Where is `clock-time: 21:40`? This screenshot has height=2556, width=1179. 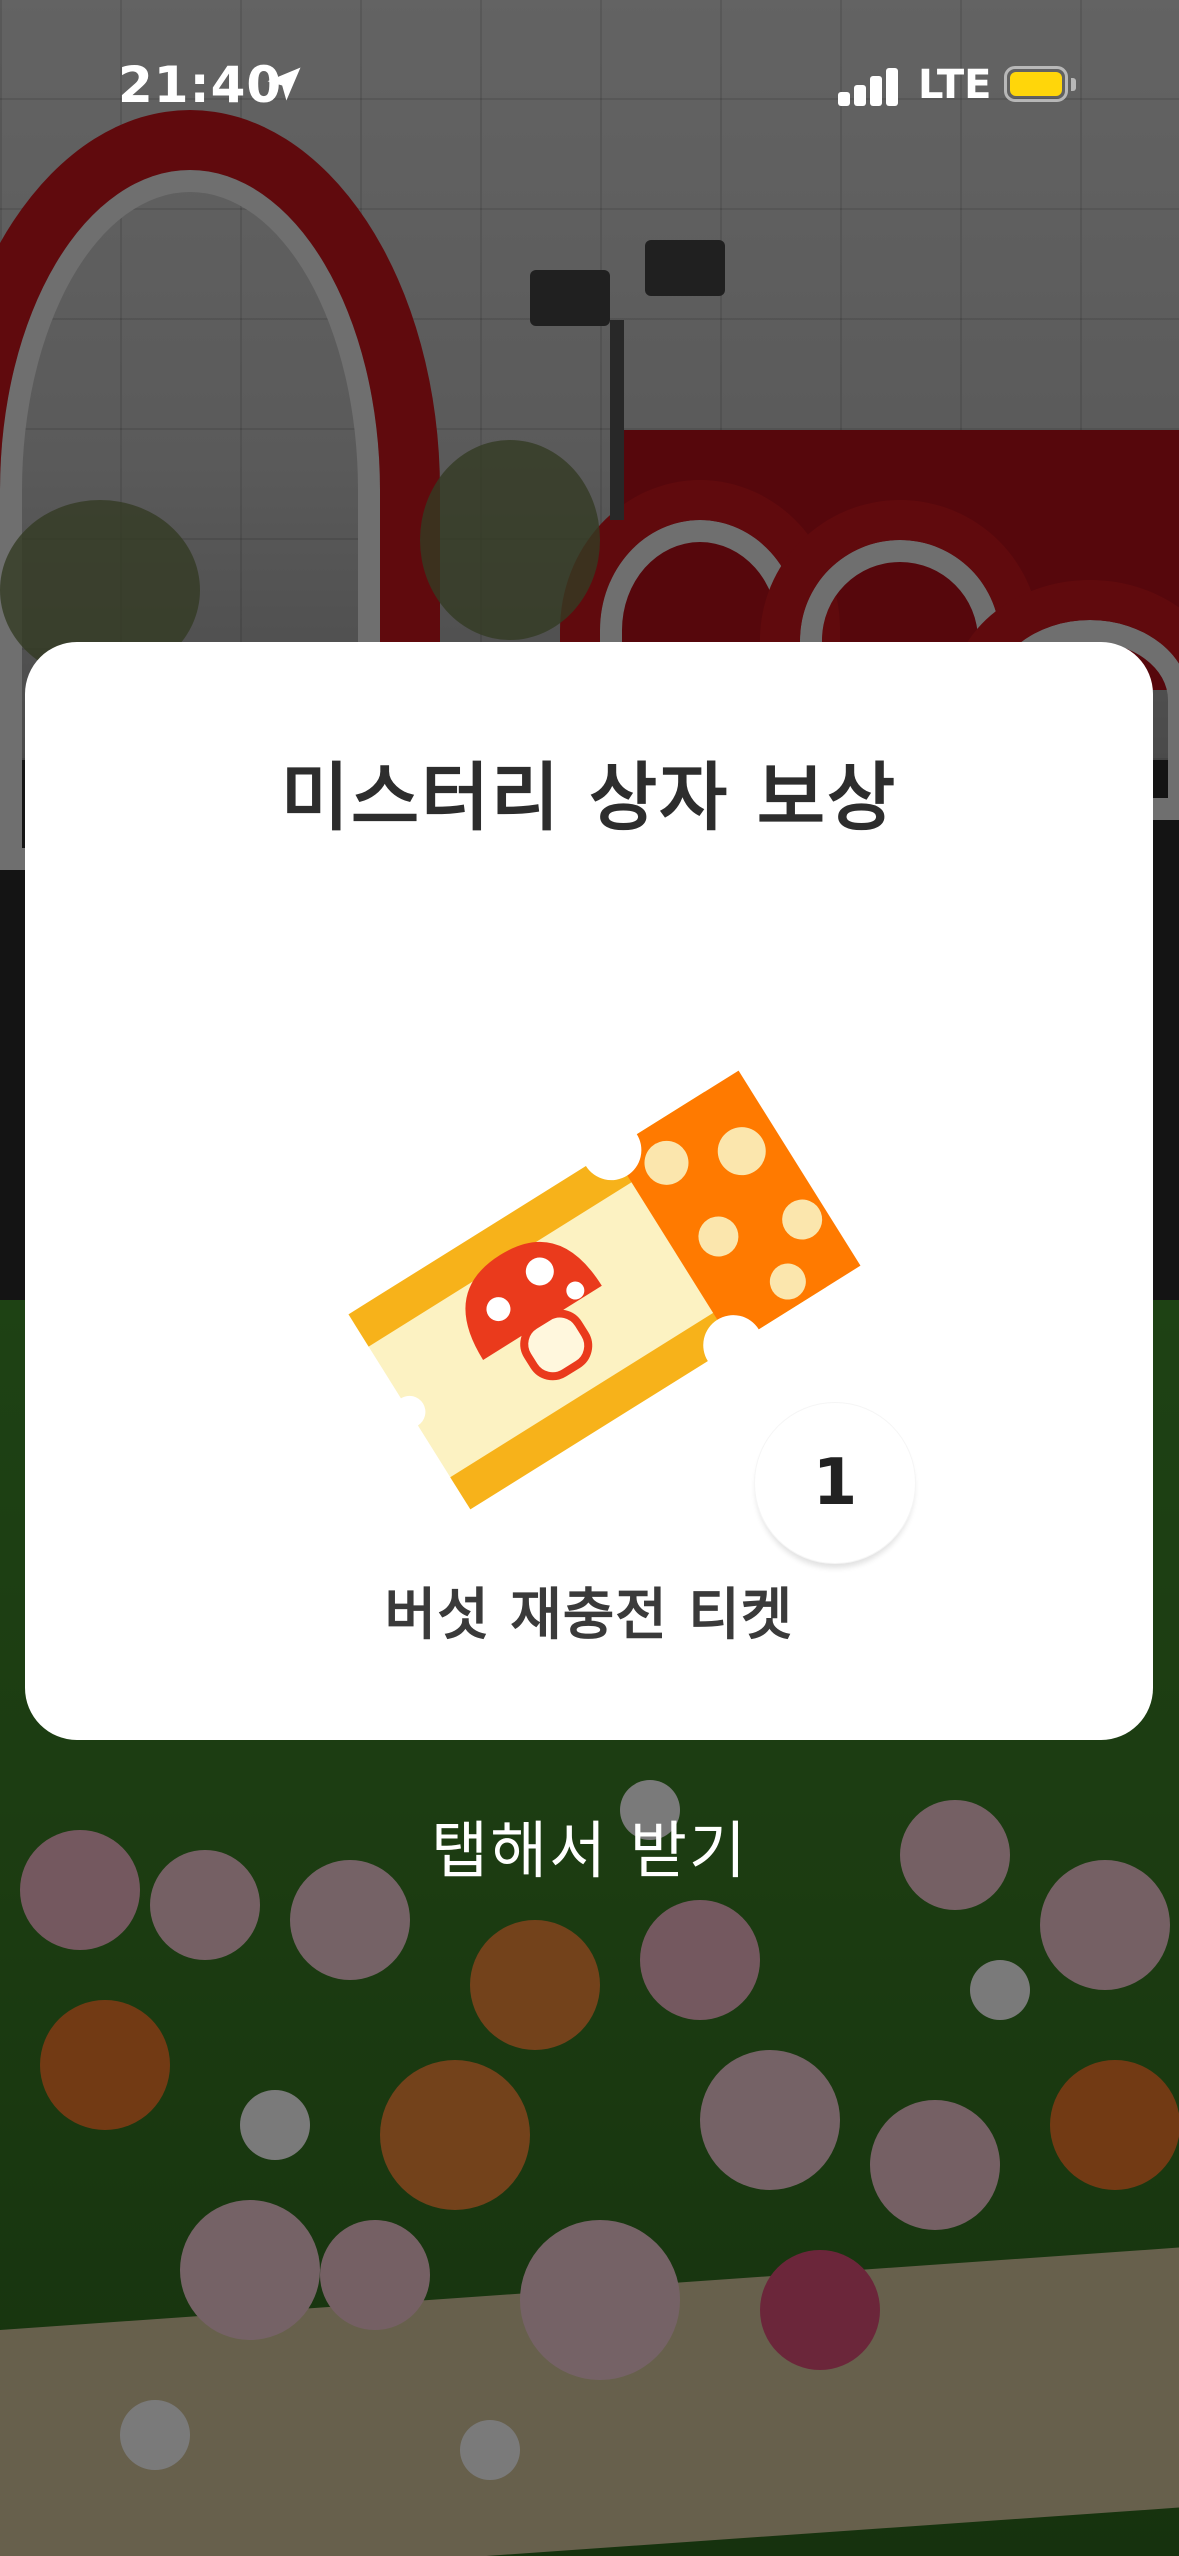
clock-time: 21:40 is located at coordinates (200, 85).